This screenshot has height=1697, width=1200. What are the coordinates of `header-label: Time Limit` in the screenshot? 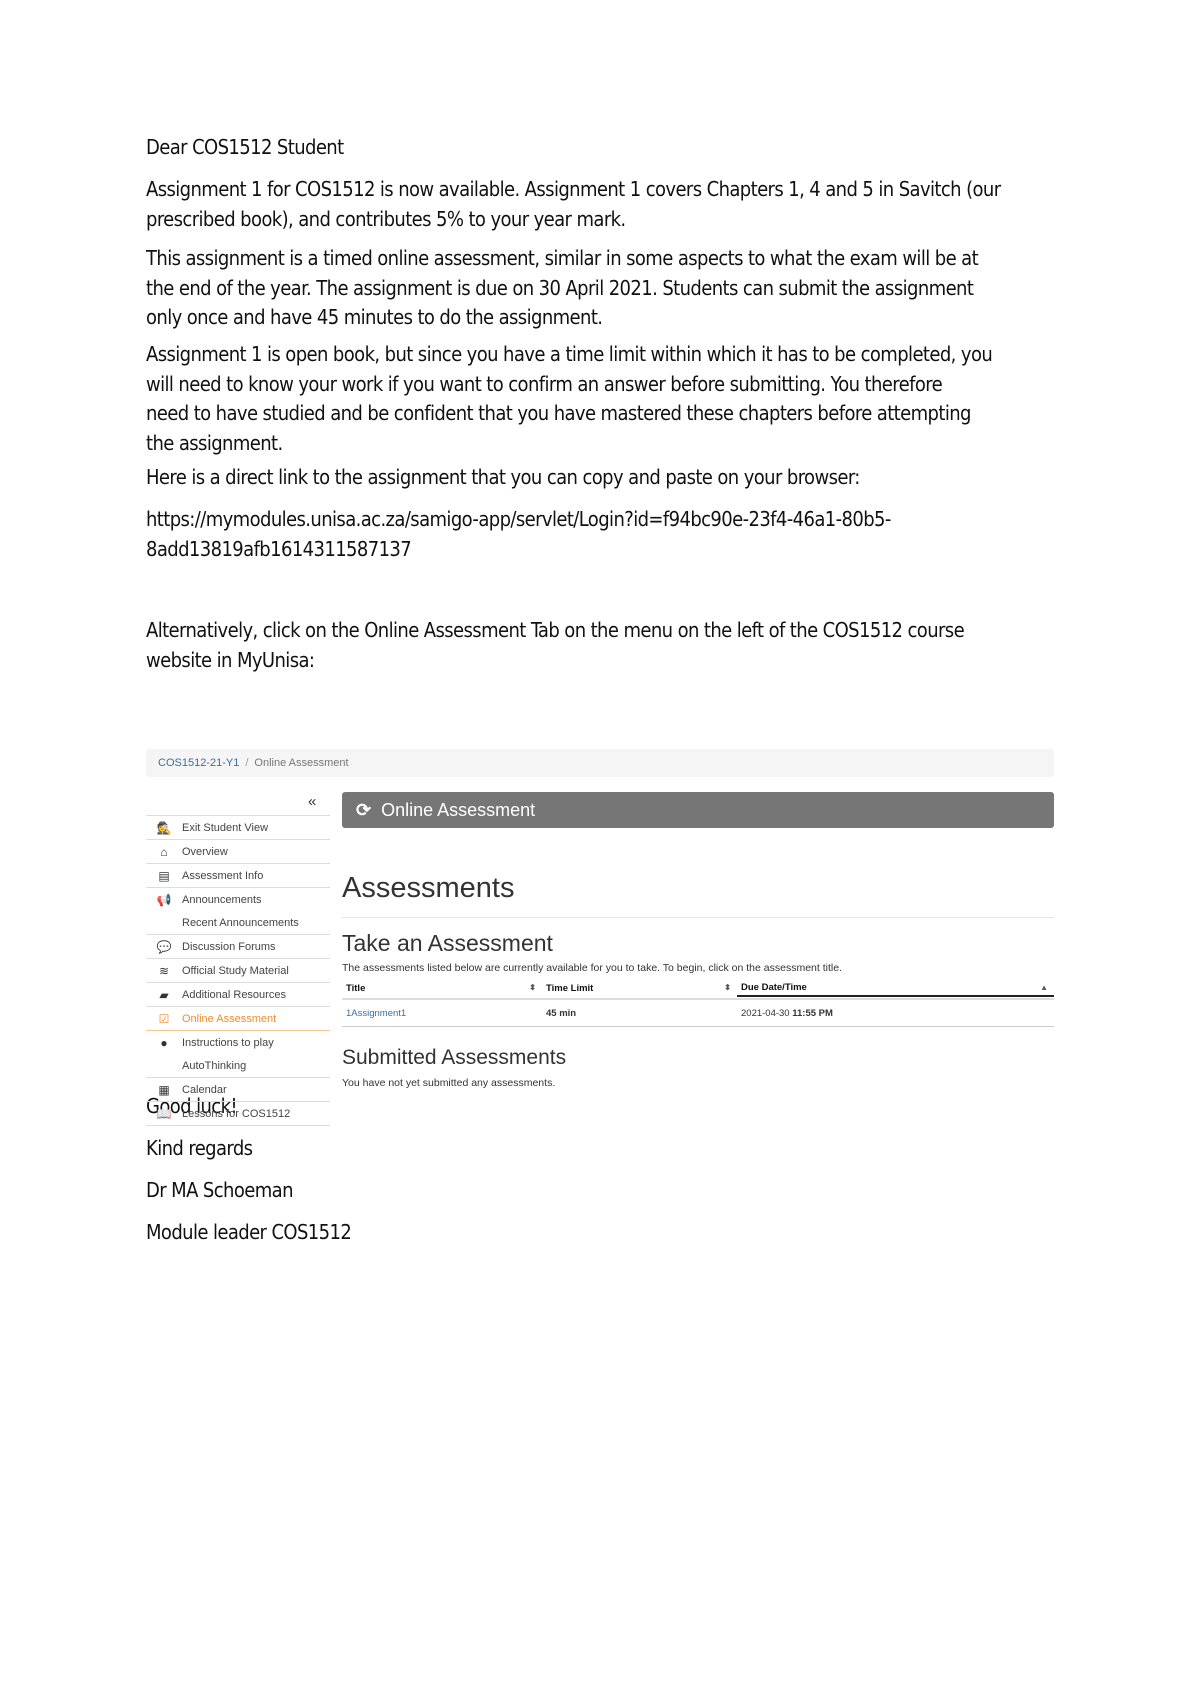 It's located at (570, 988).